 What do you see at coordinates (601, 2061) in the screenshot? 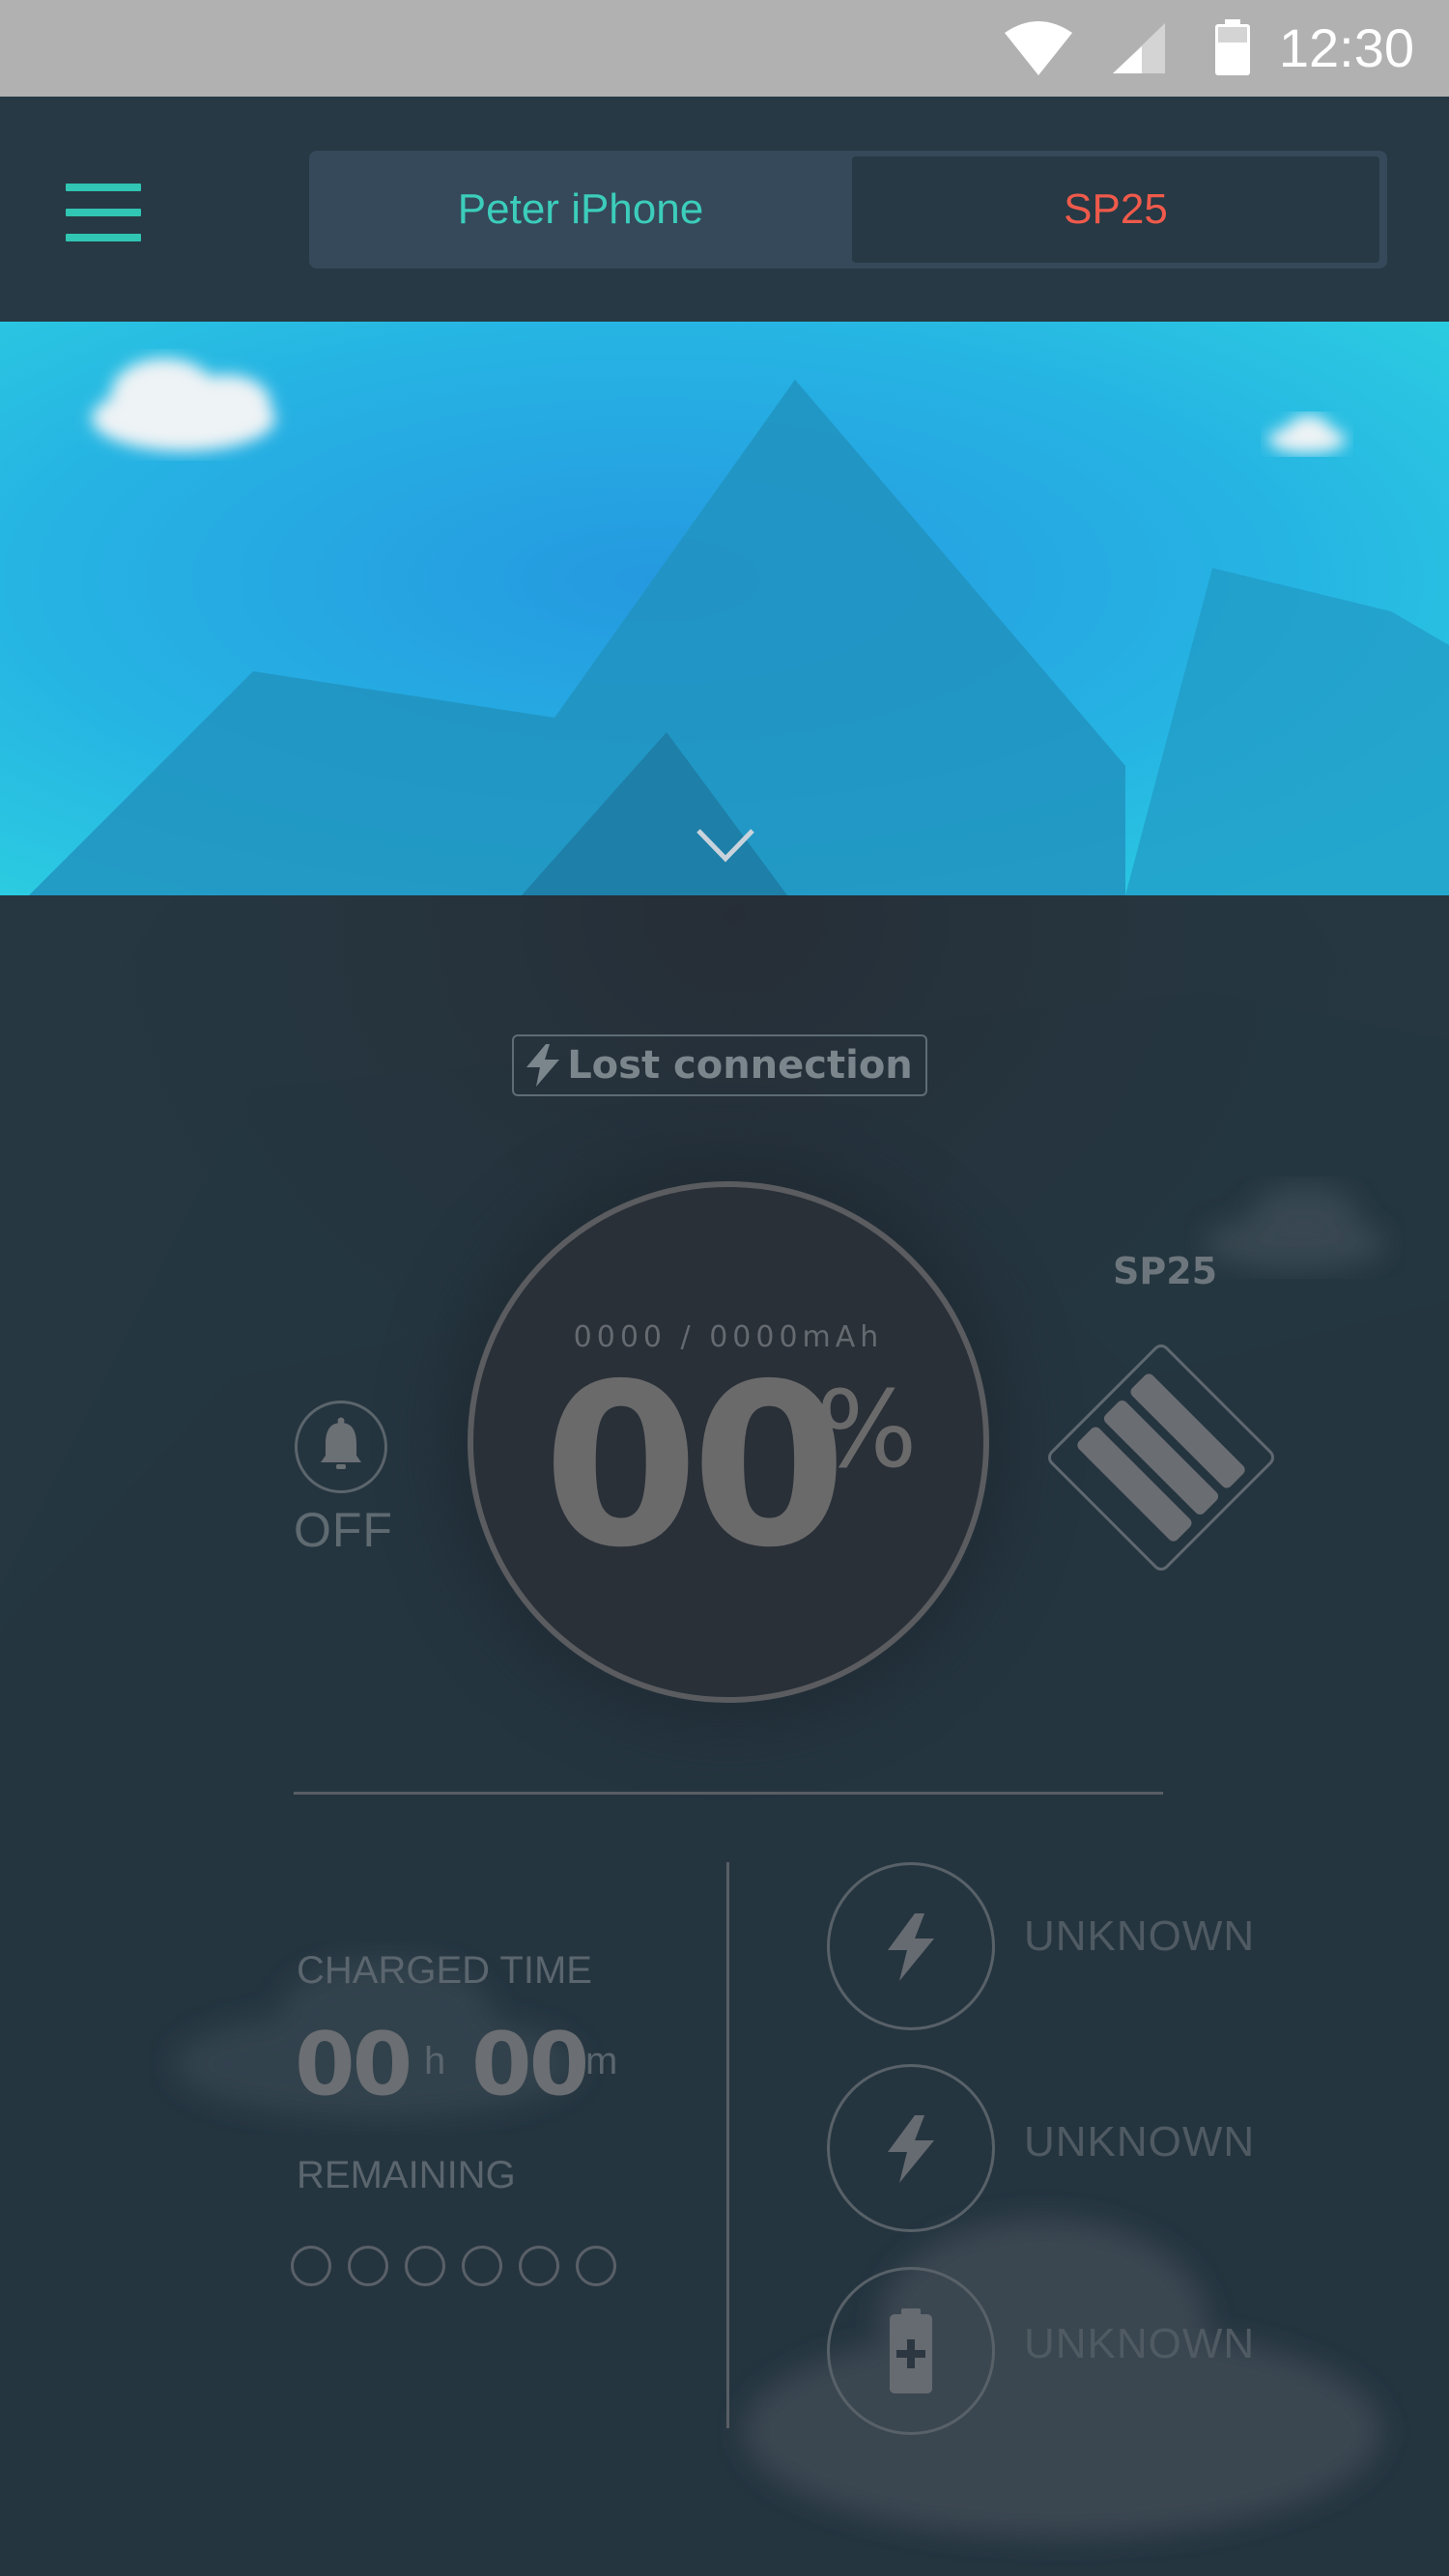
I see `minutes-unit: m` at bounding box center [601, 2061].